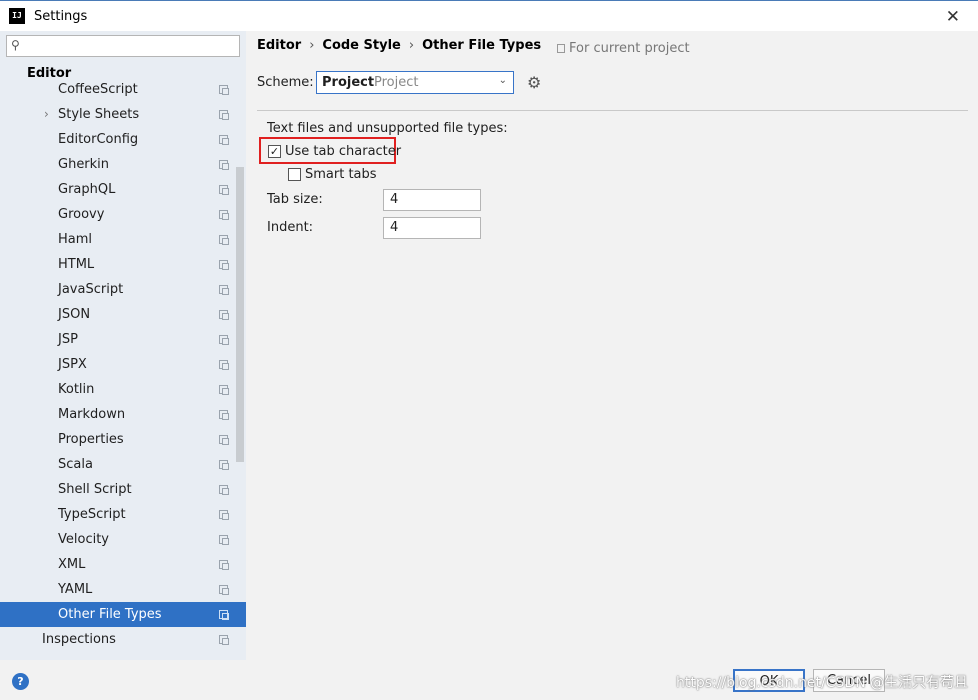  I want to click on sidebar-item-json: JSON, so click(123, 314).